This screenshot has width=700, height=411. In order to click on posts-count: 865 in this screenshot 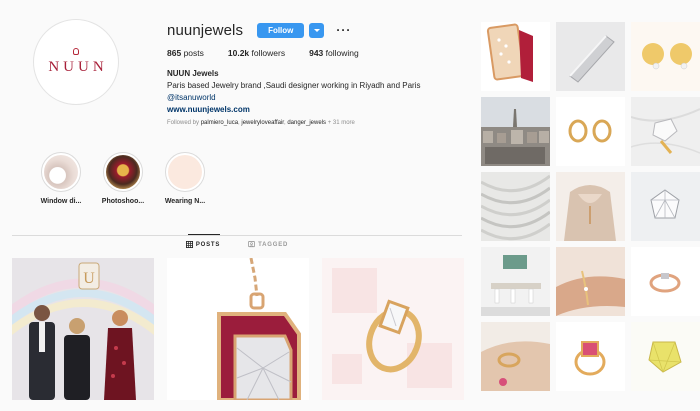, I will do `click(174, 53)`.